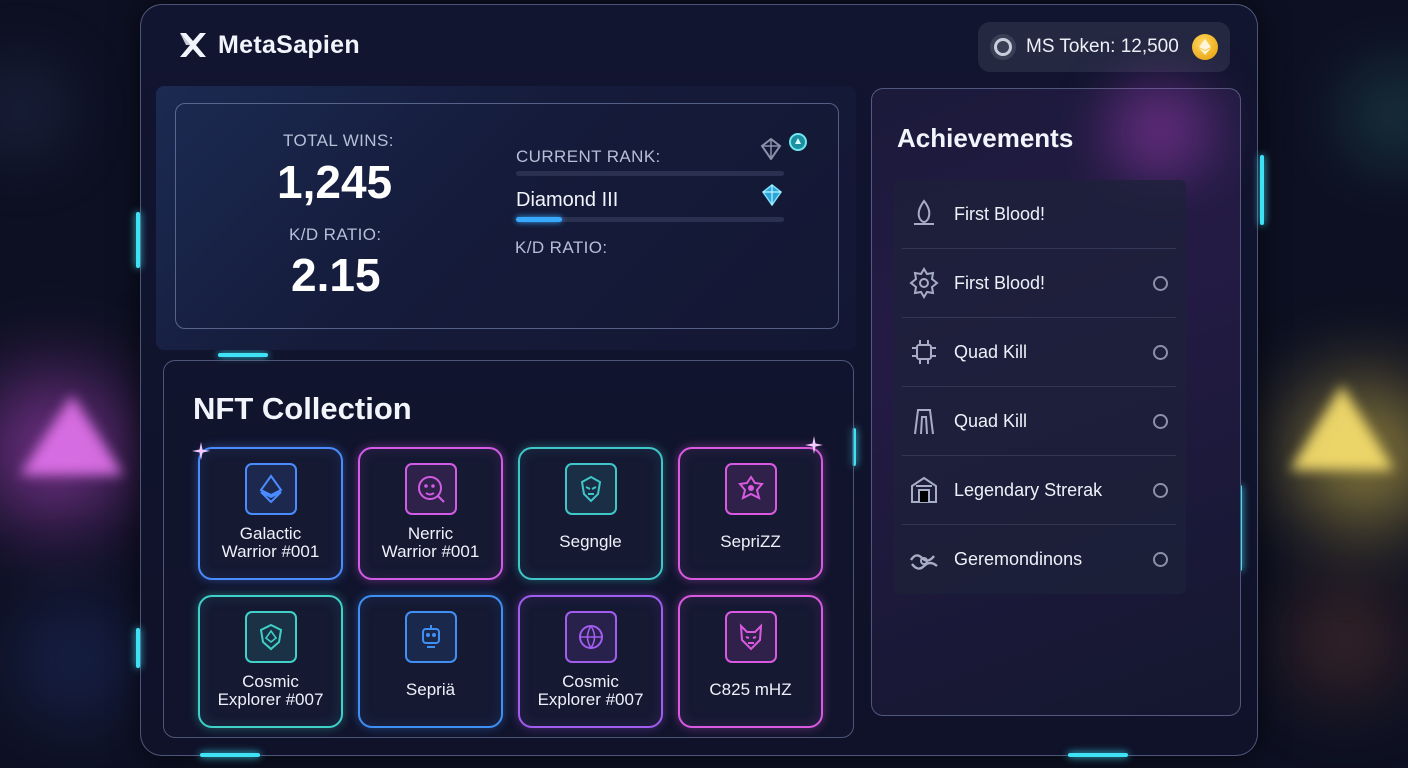  I want to click on bg-triangle-left, so click(72, 435).